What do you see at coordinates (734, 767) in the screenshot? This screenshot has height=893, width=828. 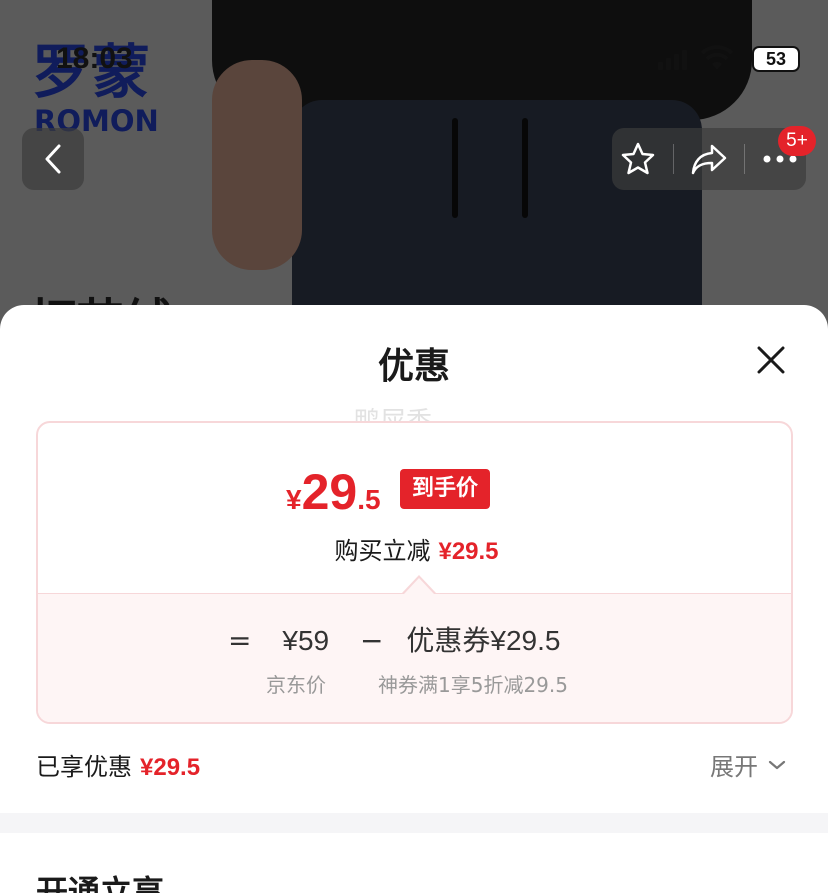 I see `expand-label: 展开` at bounding box center [734, 767].